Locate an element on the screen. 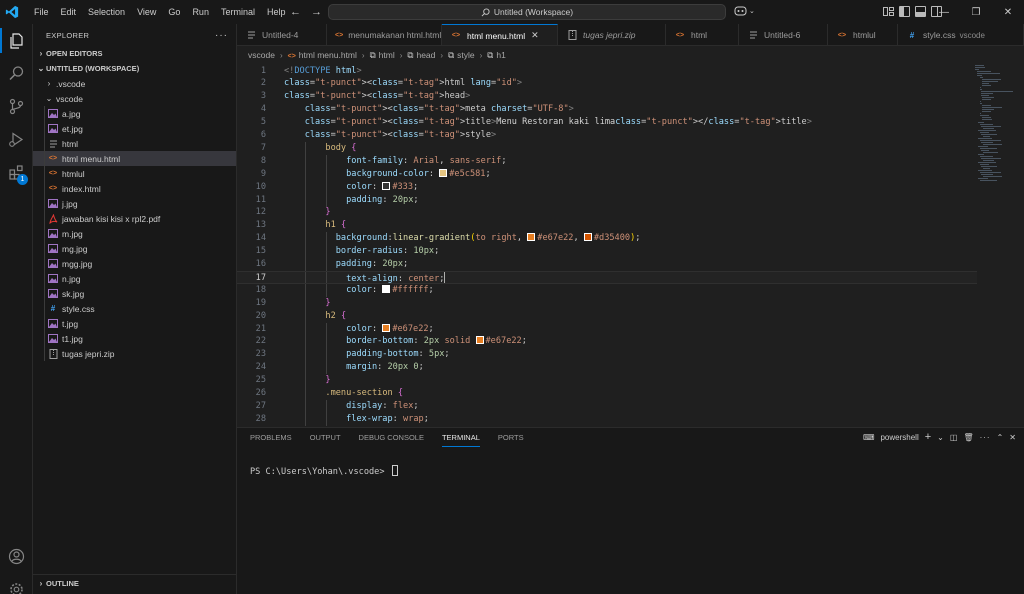 The width and height of the screenshot is (1024, 594). search-icon is located at coordinates (16, 73).